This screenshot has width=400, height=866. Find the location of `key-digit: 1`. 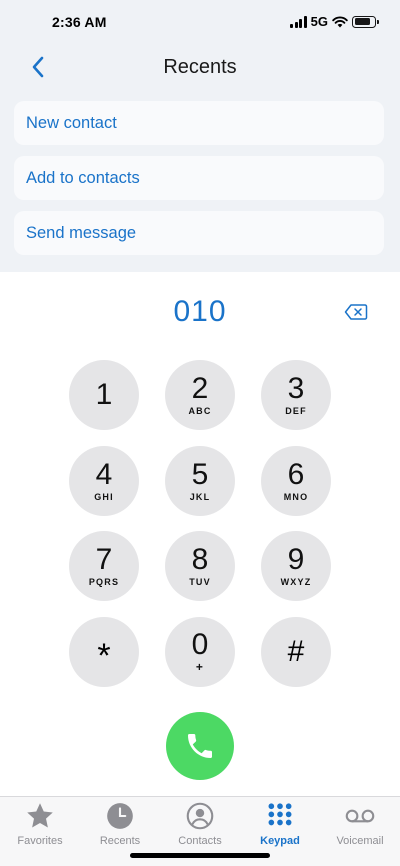

key-digit: 1 is located at coordinates (104, 394).